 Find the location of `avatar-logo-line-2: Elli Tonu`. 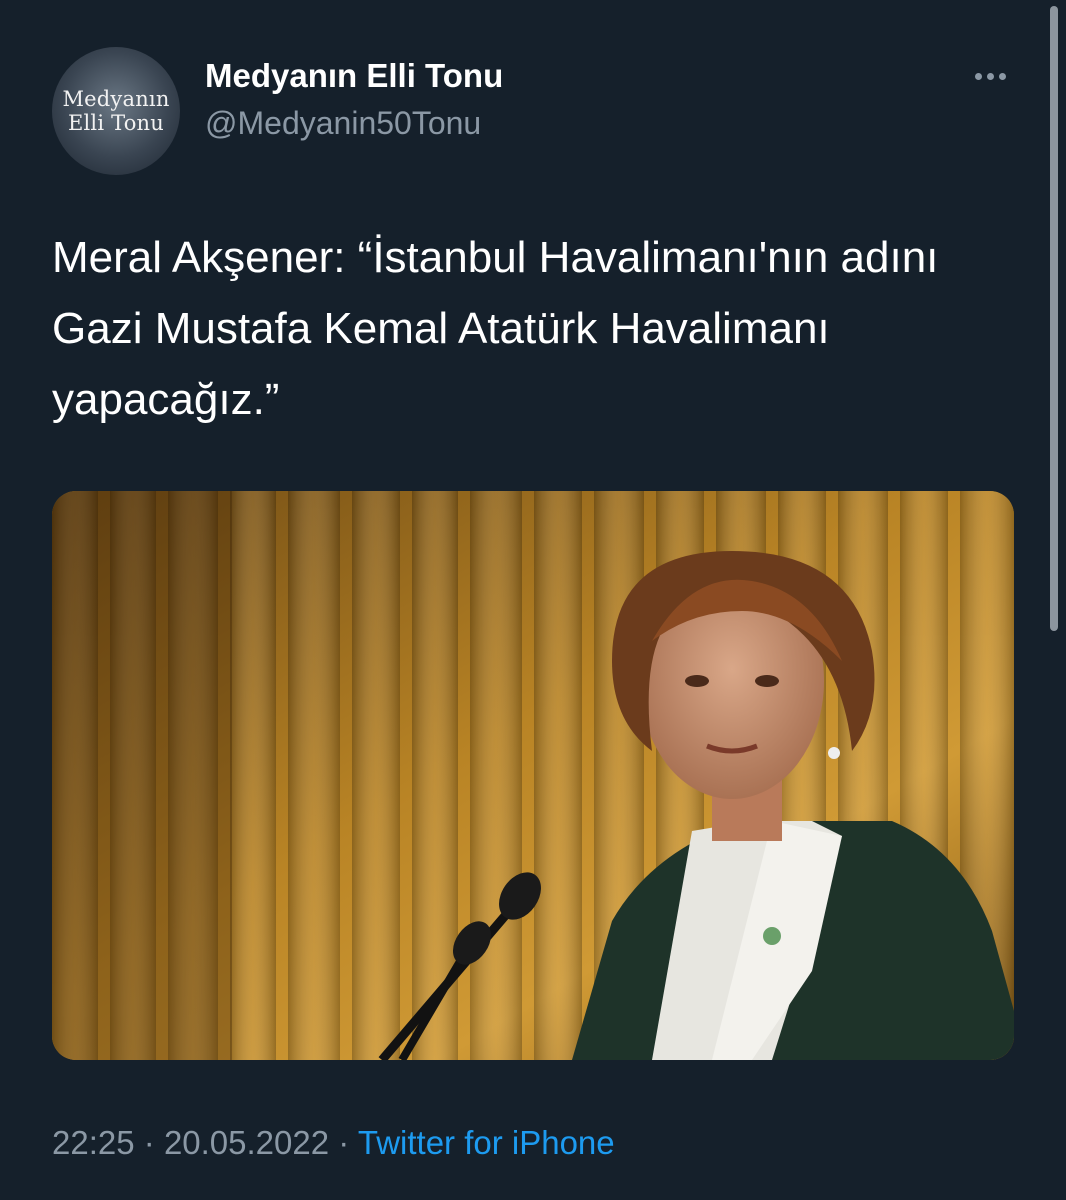

avatar-logo-line-2: Elli Tonu is located at coordinates (116, 123).